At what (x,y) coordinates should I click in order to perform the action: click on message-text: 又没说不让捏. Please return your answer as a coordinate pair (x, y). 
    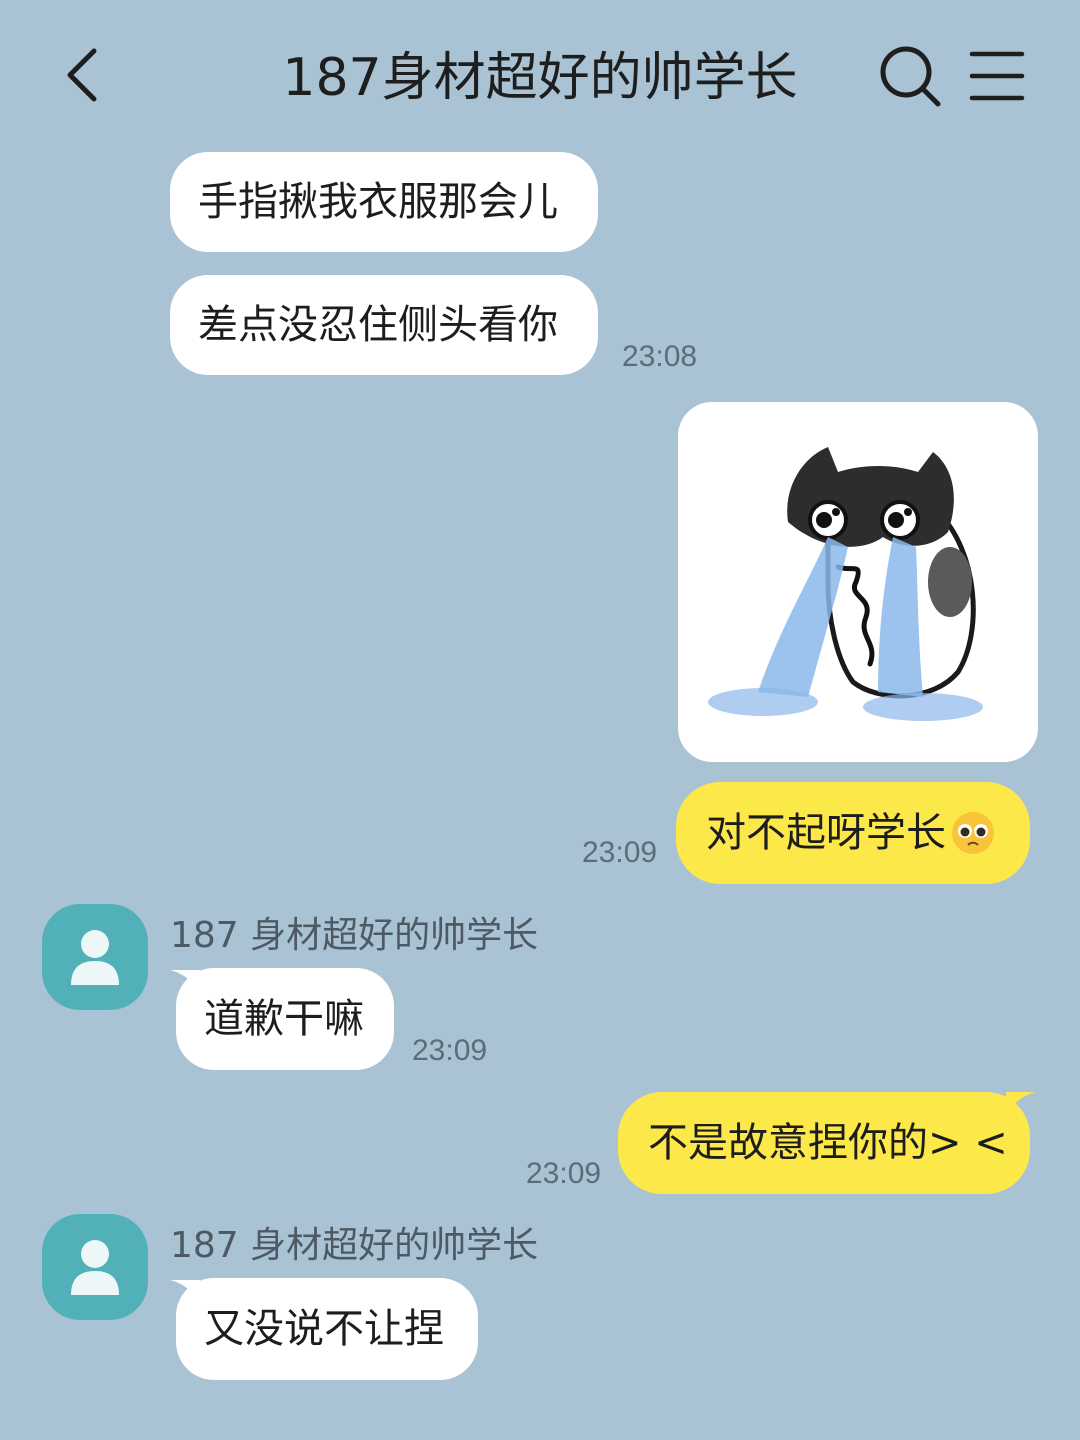
    Looking at the image, I should click on (324, 1329).